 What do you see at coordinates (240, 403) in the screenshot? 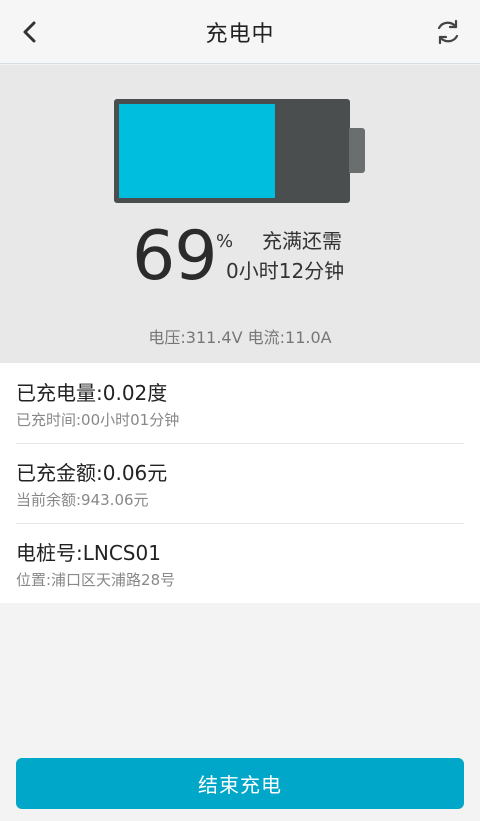
I see `list-item-energy: 已充电量:0.02度 已充时间:00小时01分钟` at bounding box center [240, 403].